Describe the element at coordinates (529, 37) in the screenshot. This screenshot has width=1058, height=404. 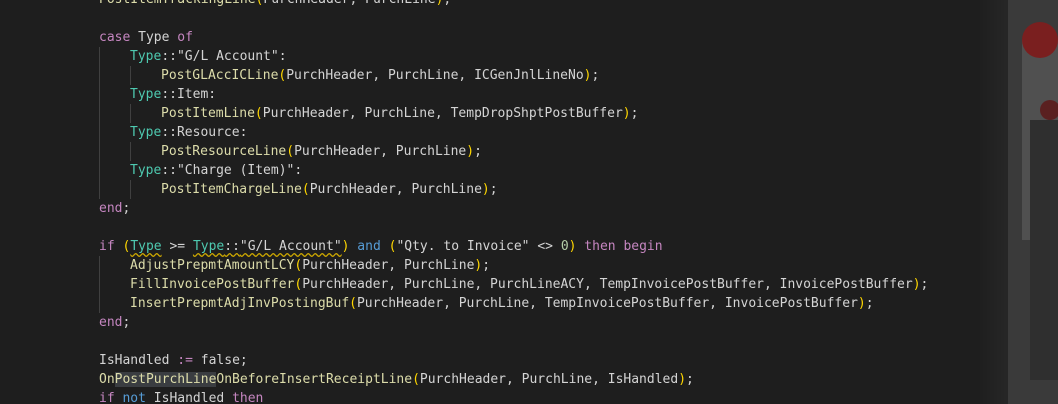
I see `code-line: case Type of` at that location.